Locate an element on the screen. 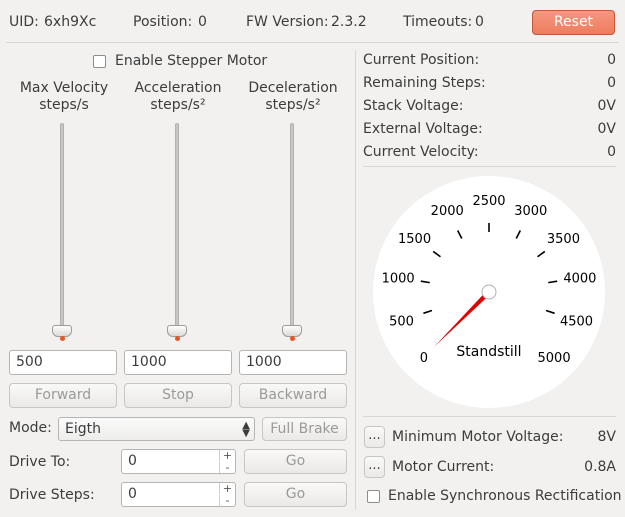 Image resolution: width=625 pixels, height=517 pixels. min-voltage-label: Minimum Motor Voltage: is located at coordinates (478, 437).